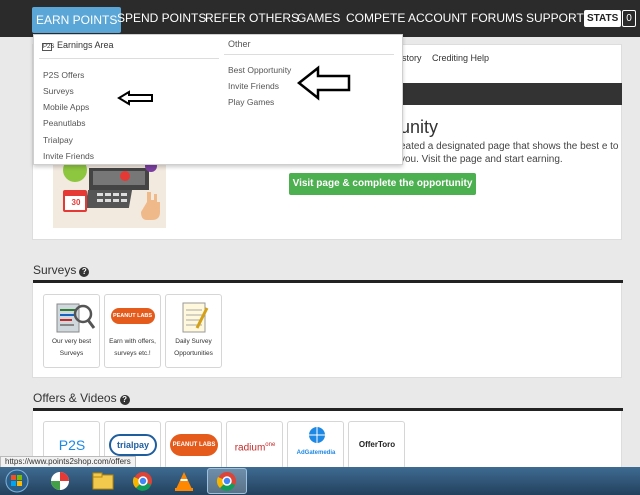 This screenshot has width=640, height=495. I want to click on offer-tile-peanutlabs: PEANUT LABS, so click(193, 445).